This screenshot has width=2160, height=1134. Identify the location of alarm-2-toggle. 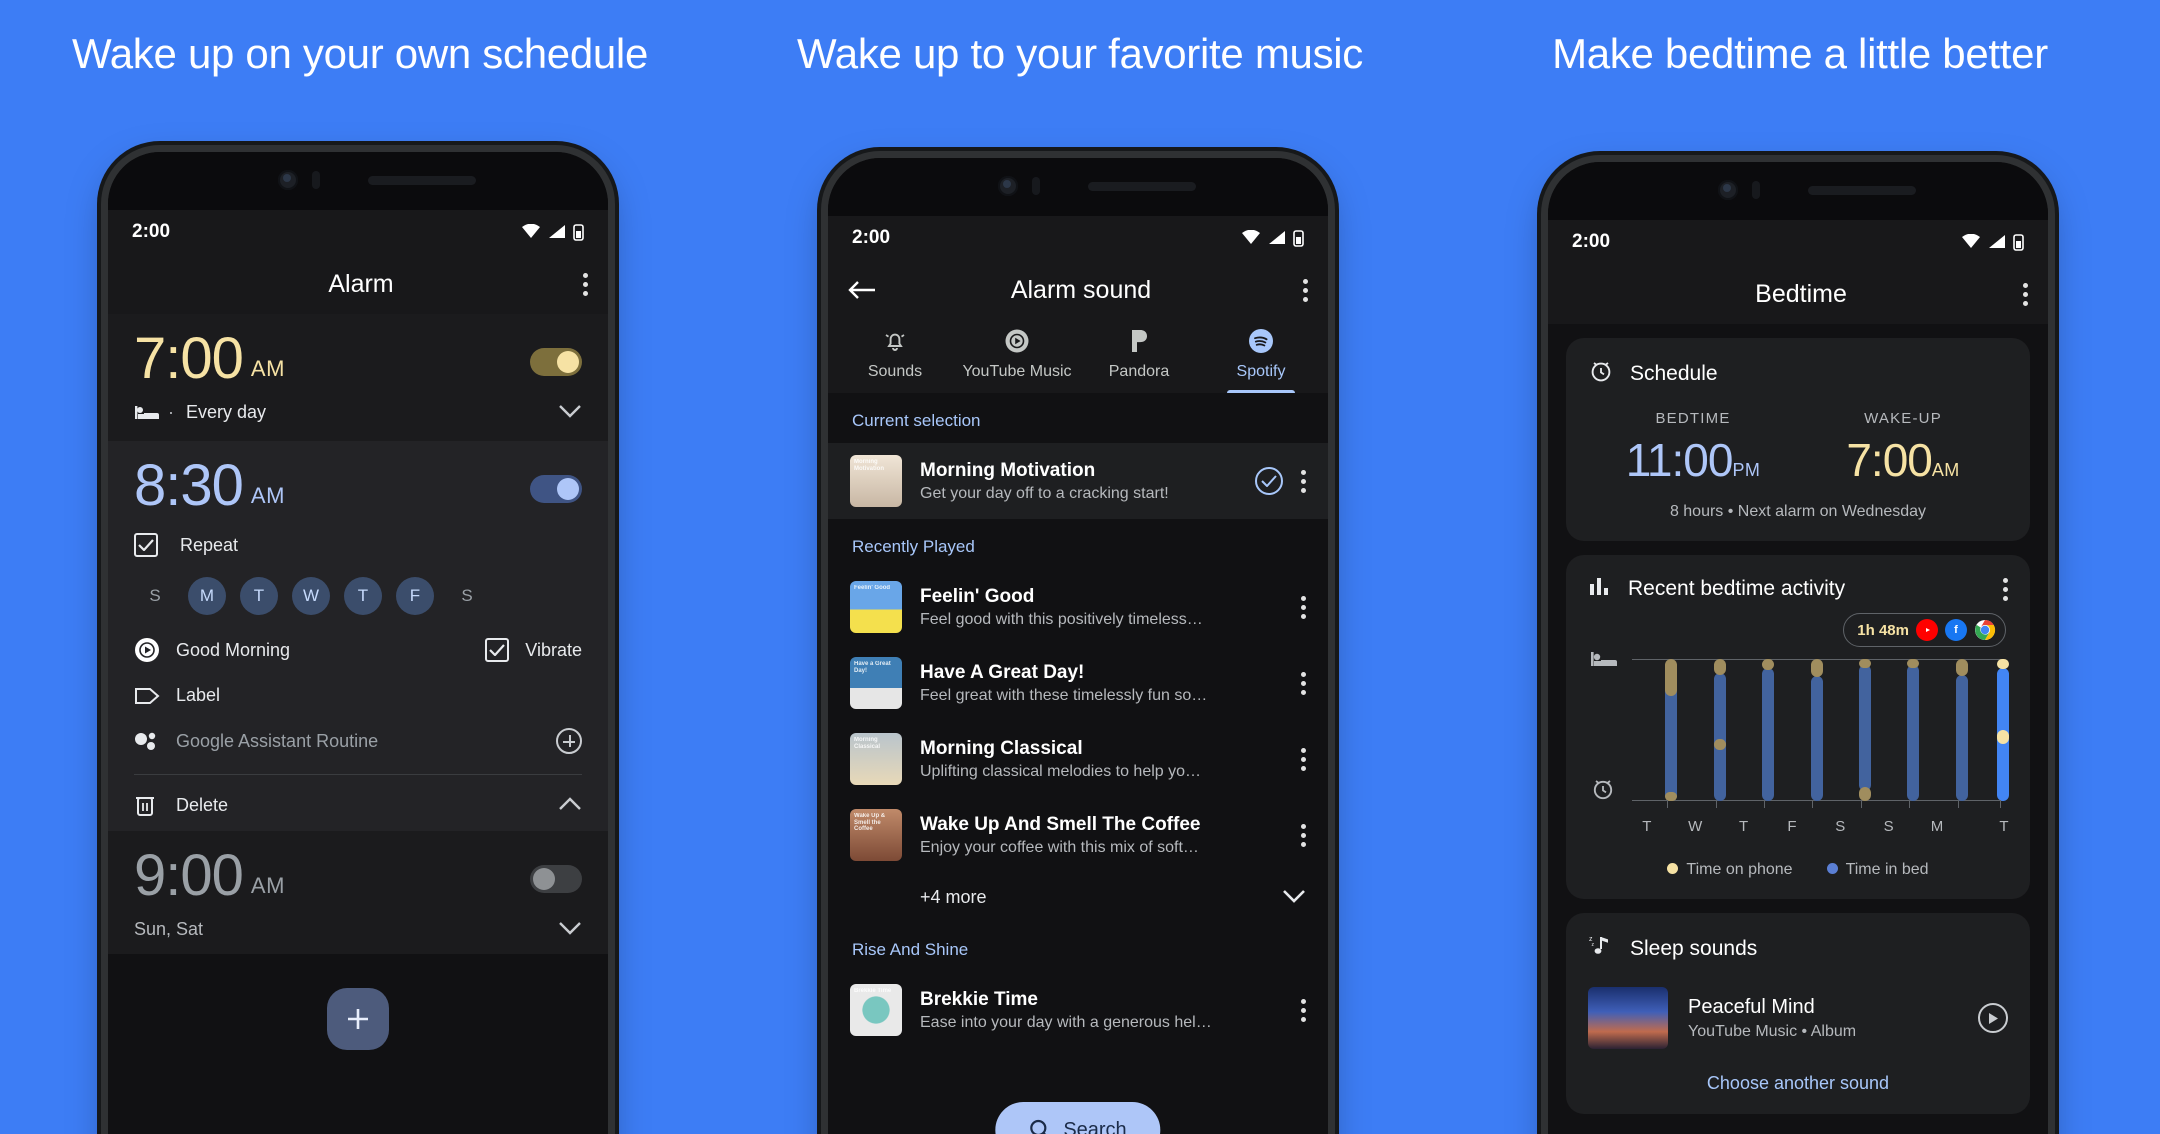
(556, 489).